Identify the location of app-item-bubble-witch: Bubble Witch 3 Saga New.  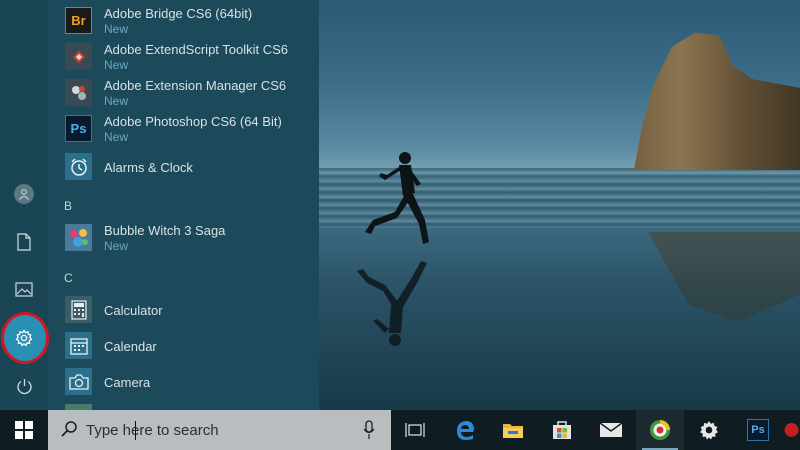
(189, 239).